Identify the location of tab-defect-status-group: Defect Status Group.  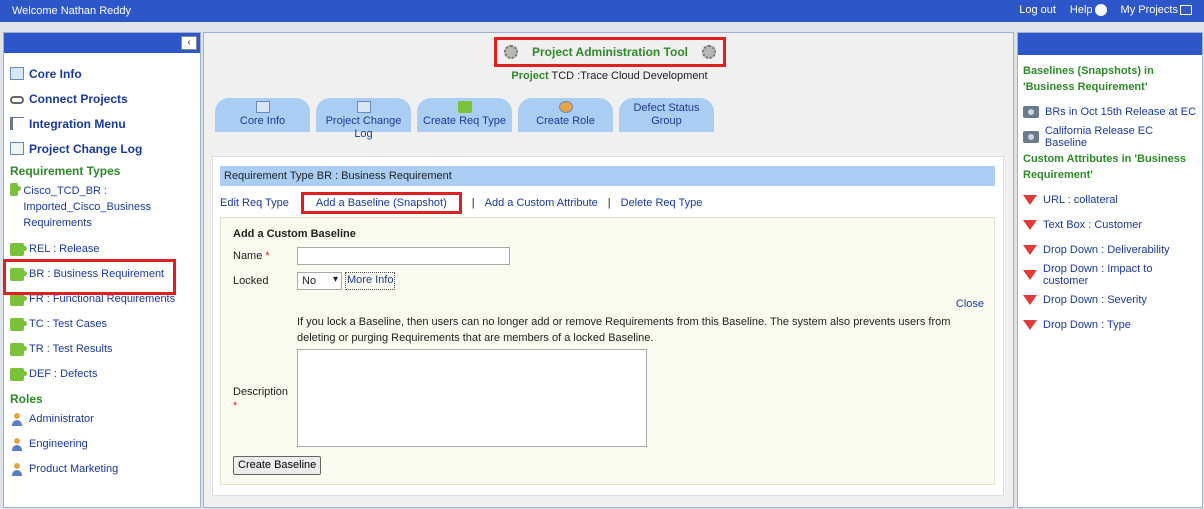
(666, 115).